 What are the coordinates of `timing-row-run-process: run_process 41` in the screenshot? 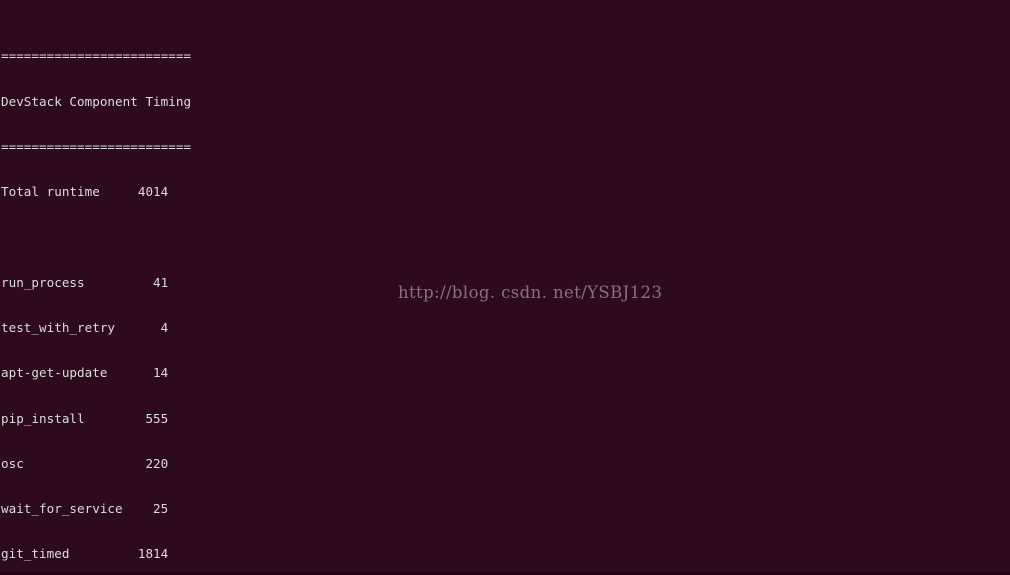 It's located at (85, 282).